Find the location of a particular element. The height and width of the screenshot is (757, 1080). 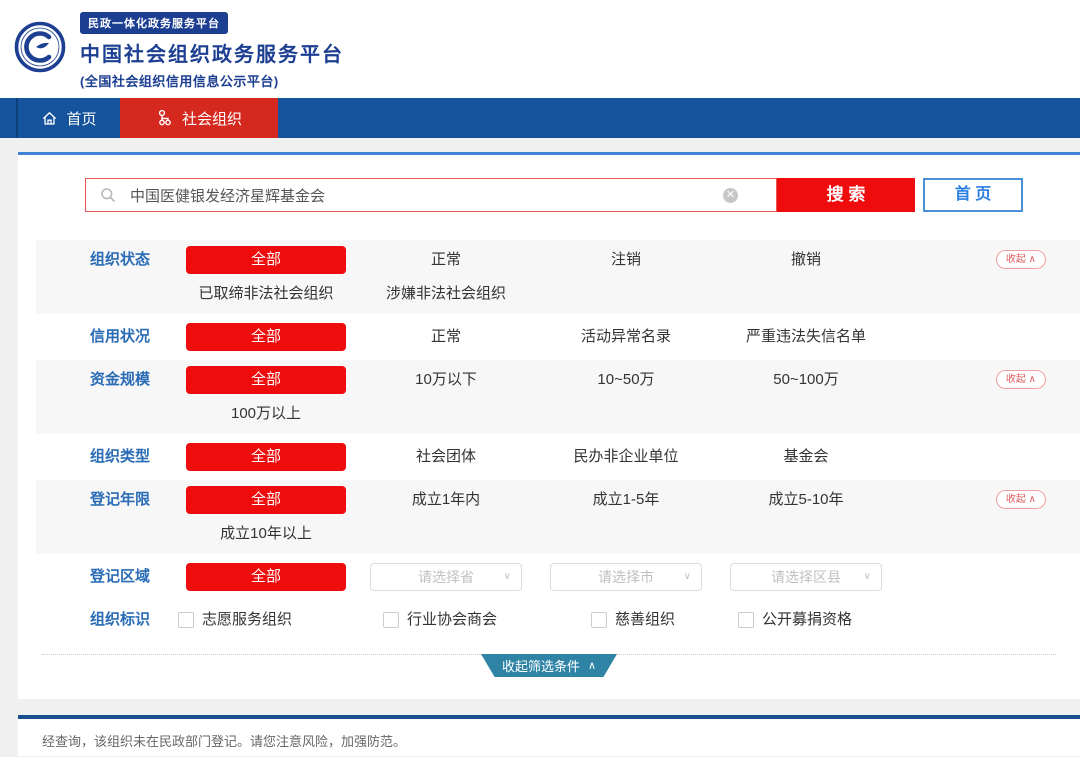

filter-row-3: 组织类型 全部 社会团体 民办非企业单位 基金会 is located at coordinates (558, 457).